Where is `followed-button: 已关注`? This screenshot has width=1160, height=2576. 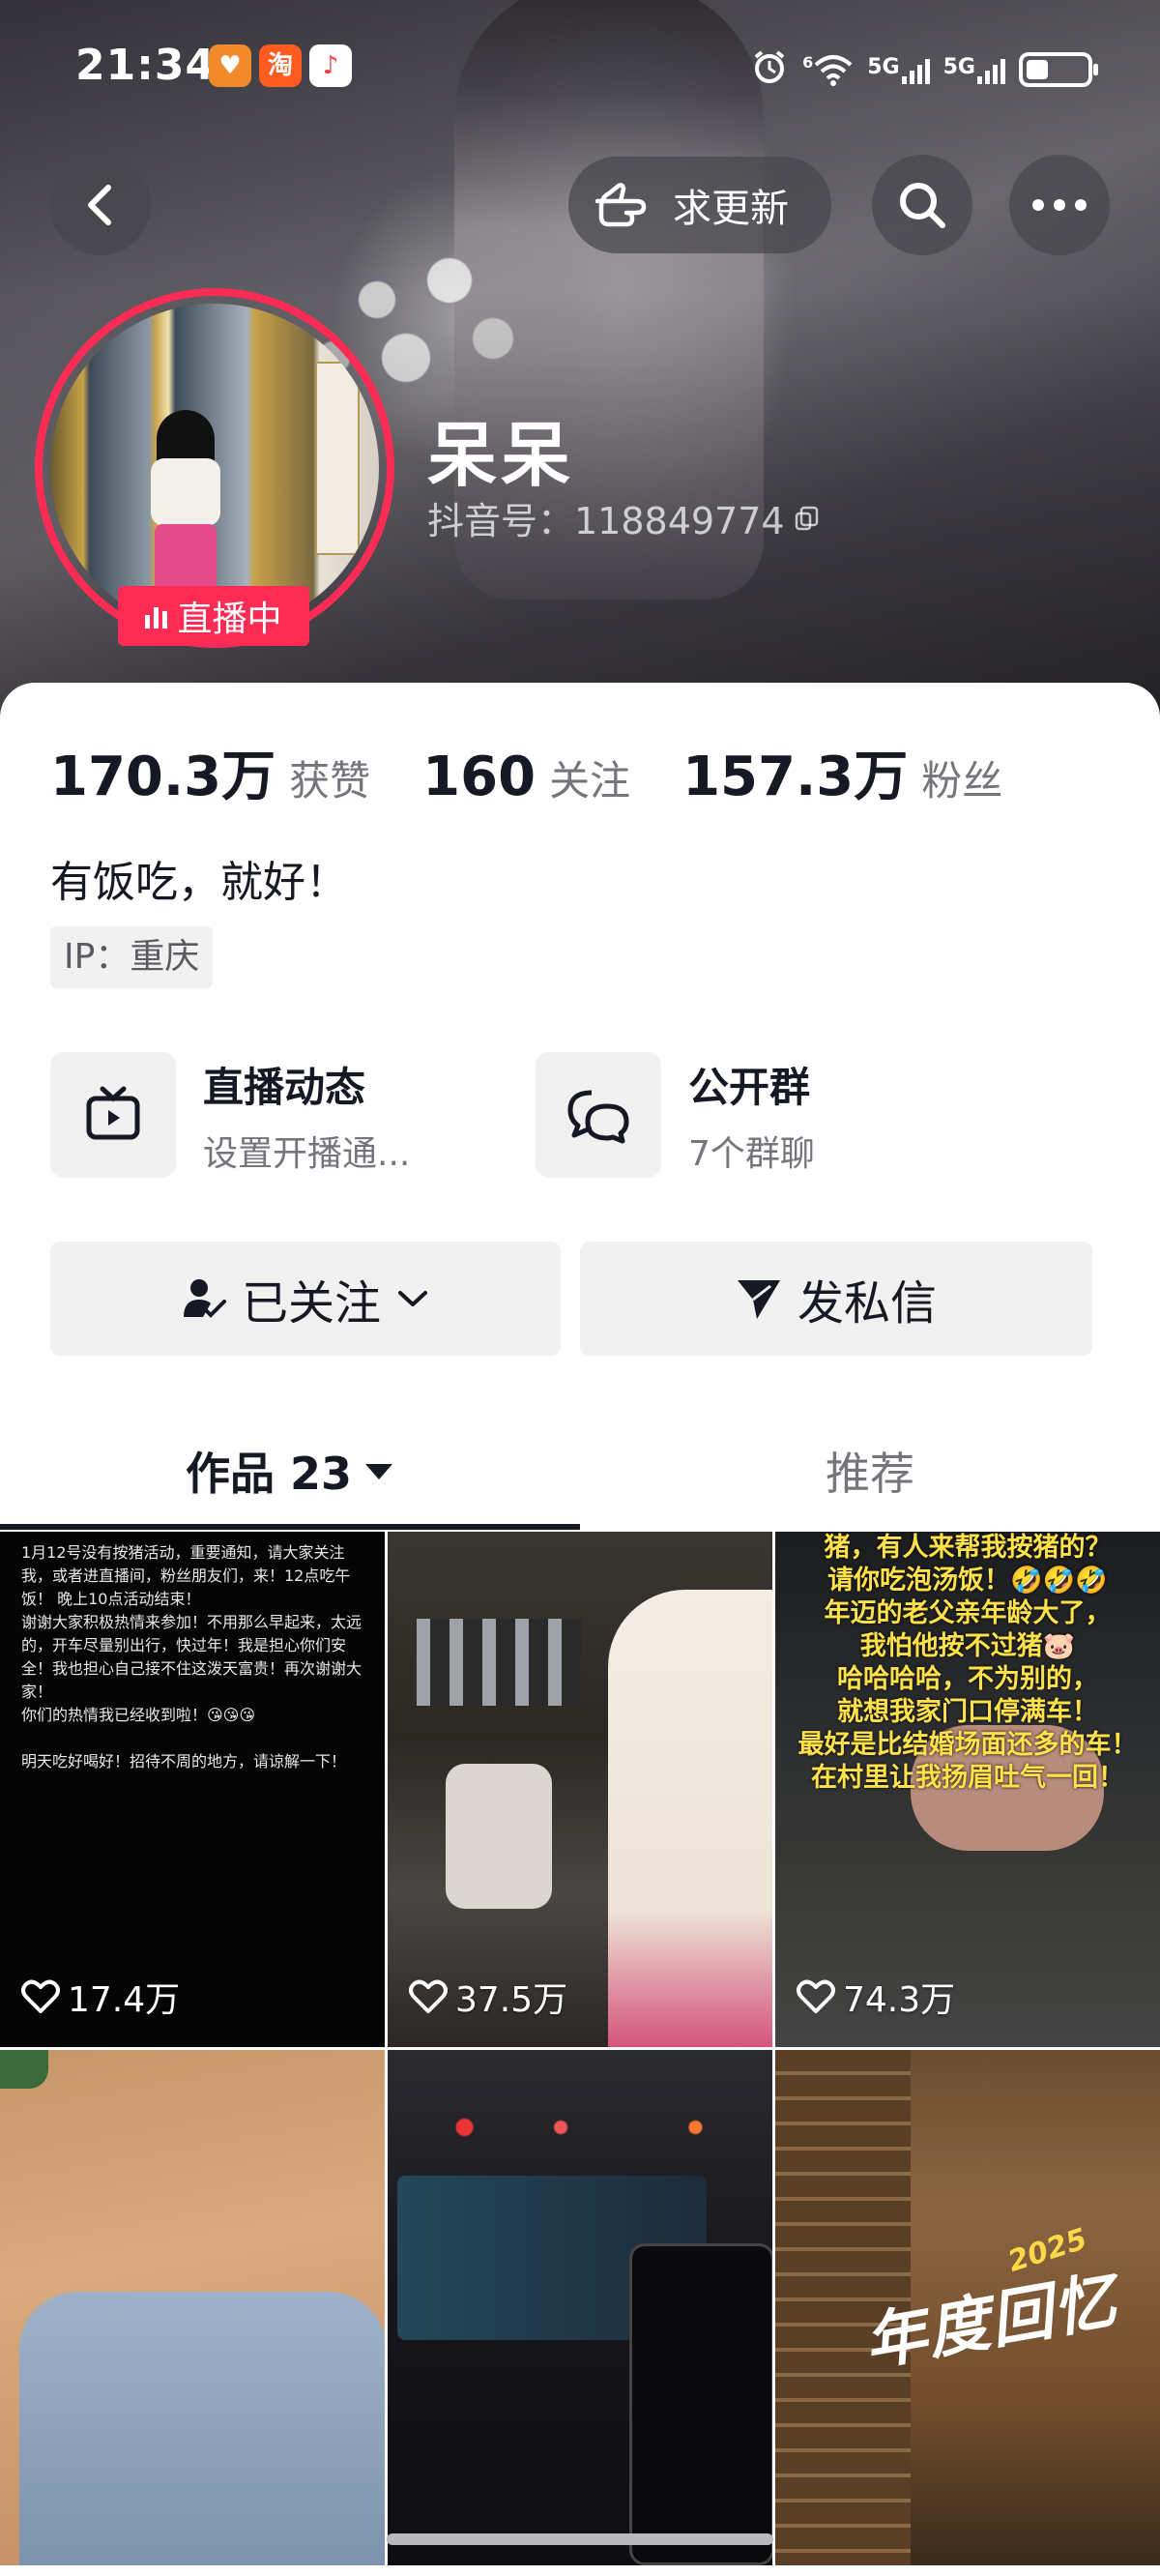
followed-button: 已关注 is located at coordinates (305, 1299).